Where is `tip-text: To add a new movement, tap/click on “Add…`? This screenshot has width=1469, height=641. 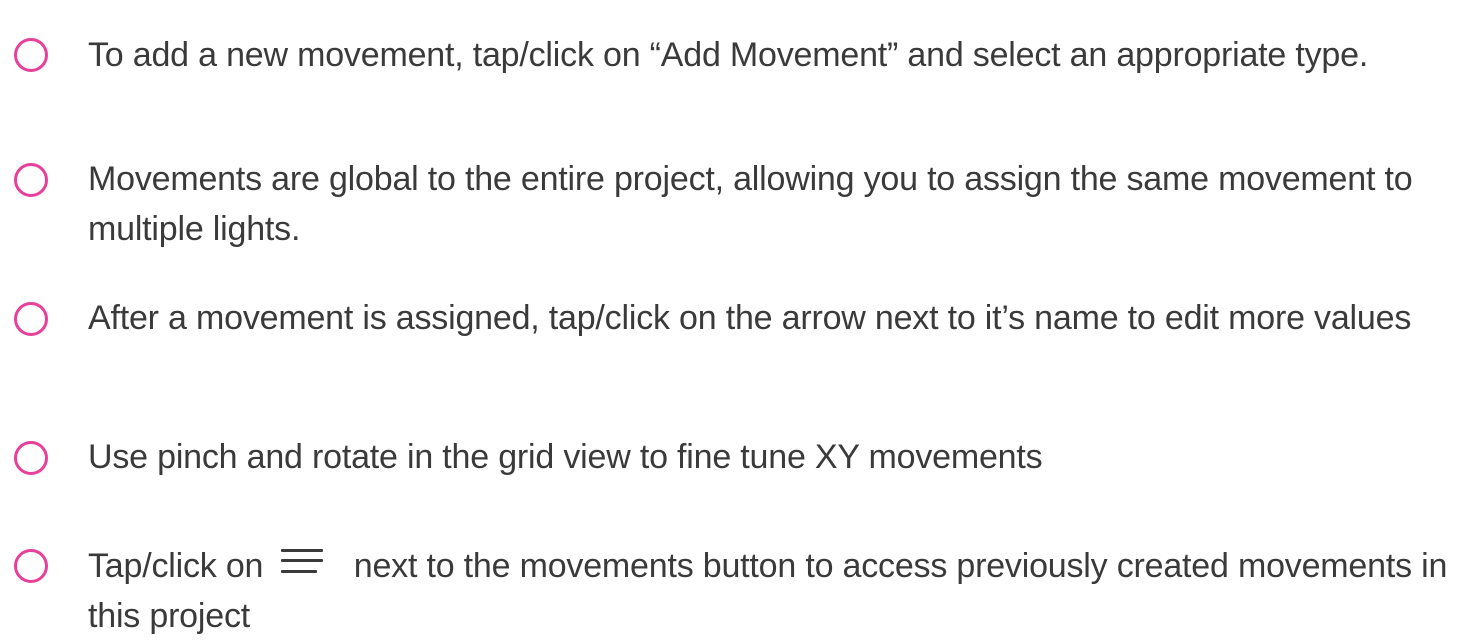 tip-text: To add a new movement, tap/click on “Add… is located at coordinates (728, 55).